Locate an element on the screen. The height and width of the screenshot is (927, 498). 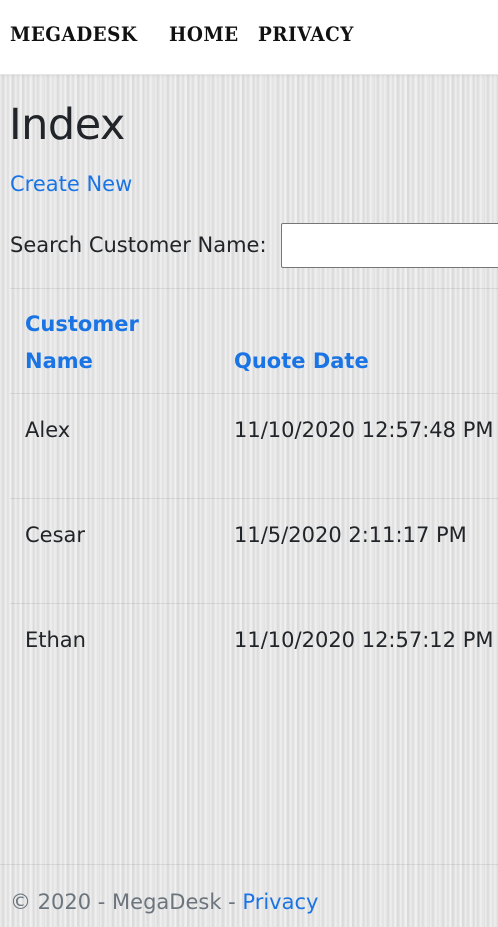
quote-date-cell: 11/10/2020 12:57:12 PM is located at coordinates (364, 640).